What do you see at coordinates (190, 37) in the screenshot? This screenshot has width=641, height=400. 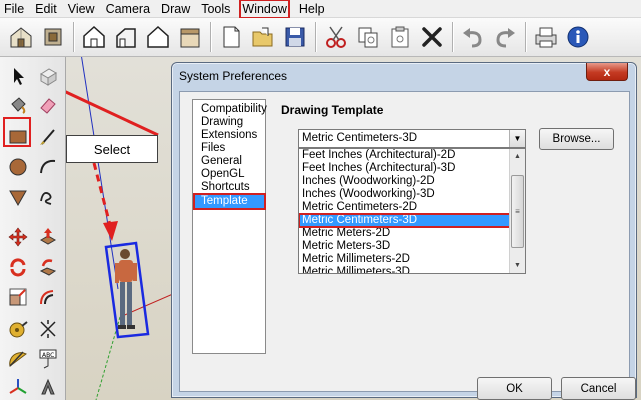 I see `left-view-icon` at bounding box center [190, 37].